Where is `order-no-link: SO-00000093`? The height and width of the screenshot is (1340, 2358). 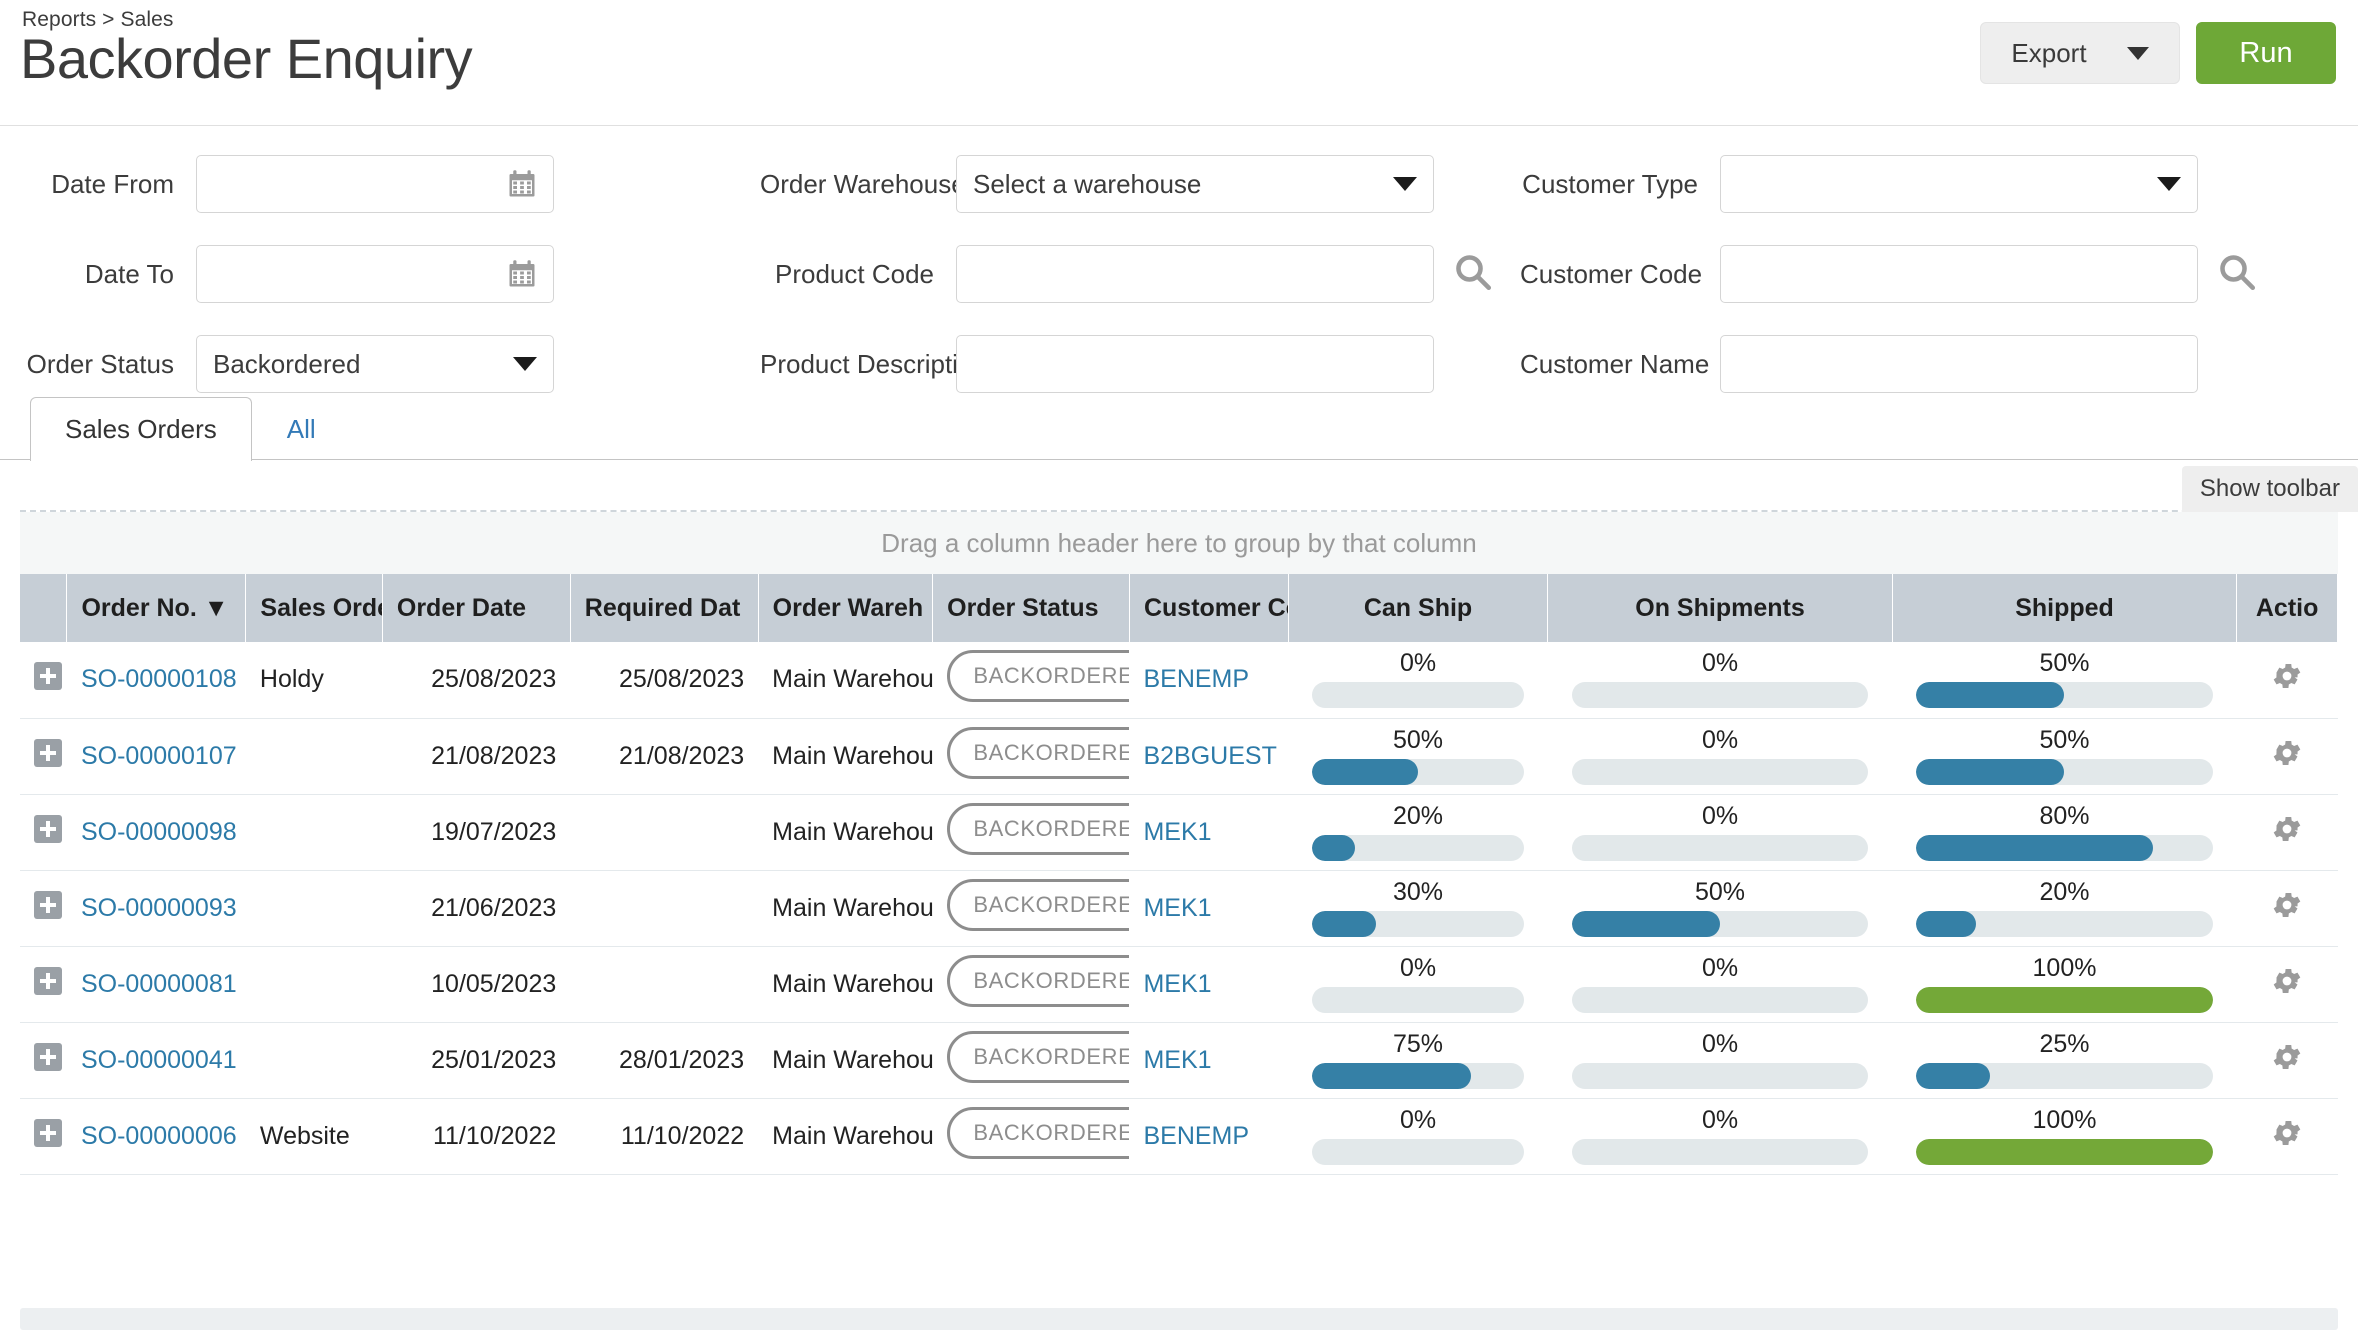 order-no-link: SO-00000093 is located at coordinates (159, 908).